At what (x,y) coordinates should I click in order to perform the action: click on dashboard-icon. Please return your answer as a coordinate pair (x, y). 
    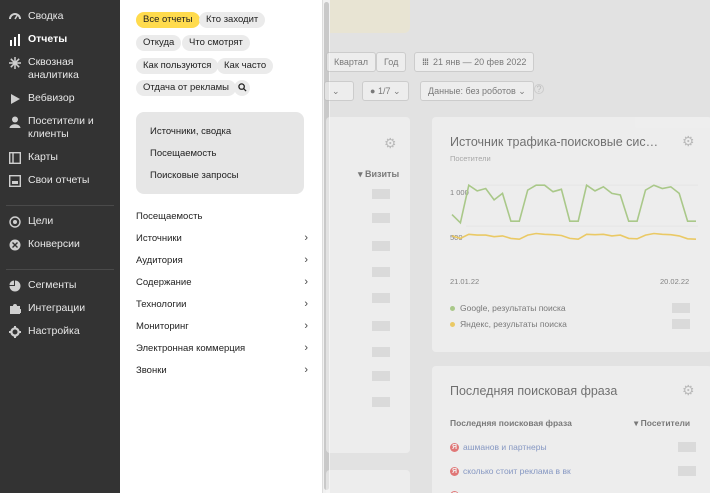
    Looking at the image, I should click on (14, 16).